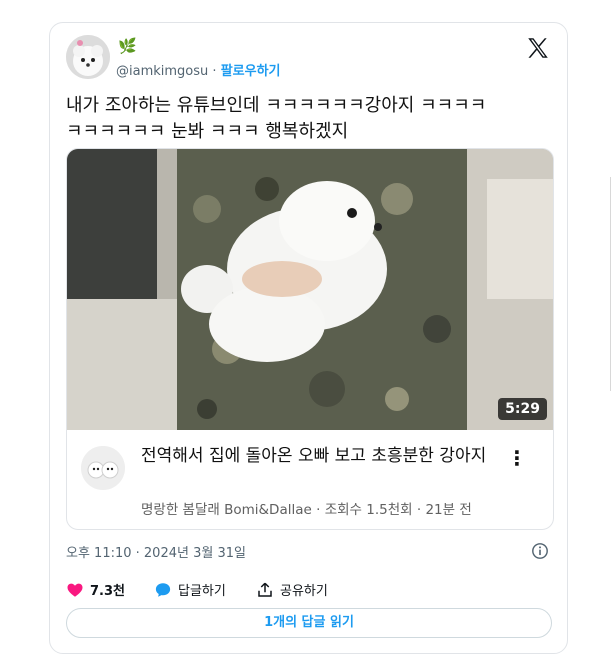  Describe the element at coordinates (127, 46) in the screenshot. I see `sprout-emoji-icon: 🌿` at that location.